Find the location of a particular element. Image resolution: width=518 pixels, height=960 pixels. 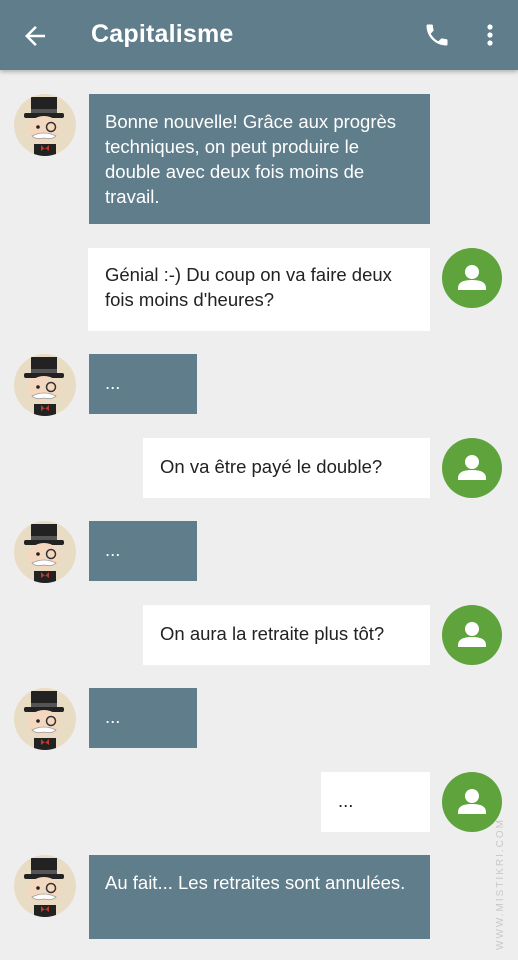

more-vert-icon is located at coordinates (490, 35).